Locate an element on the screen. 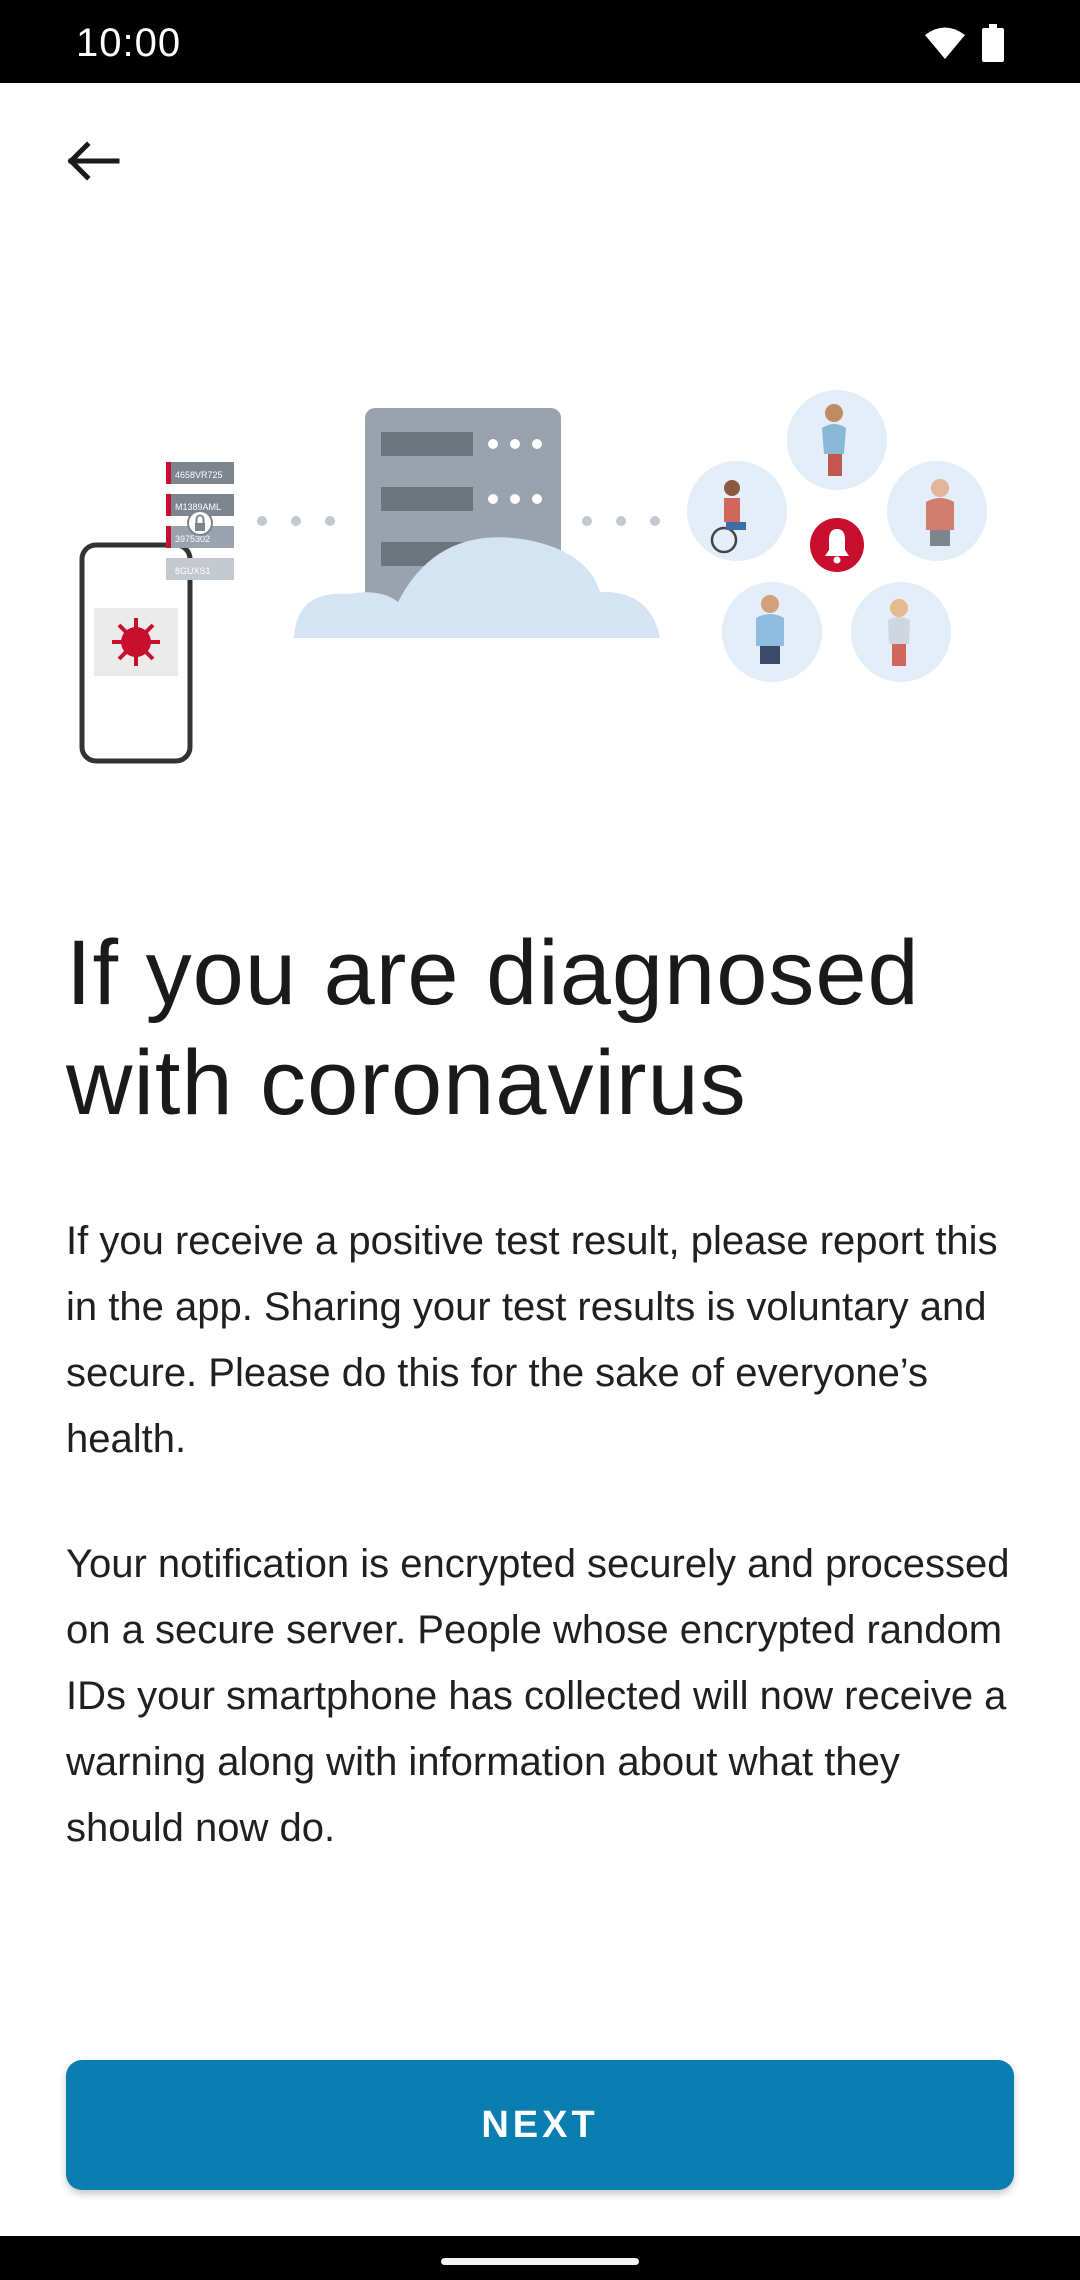  status-icons is located at coordinates (964, 43).